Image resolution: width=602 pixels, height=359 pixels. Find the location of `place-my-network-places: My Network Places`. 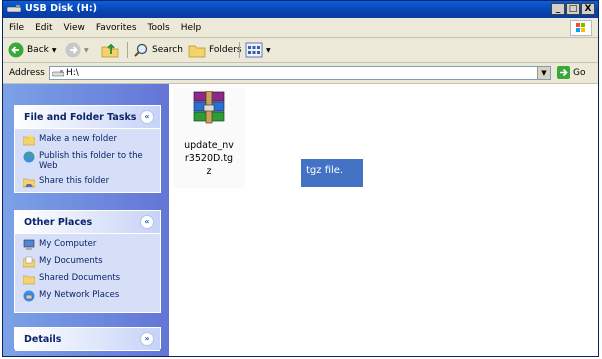

place-my-network-places: My Network Places is located at coordinates (87, 296).